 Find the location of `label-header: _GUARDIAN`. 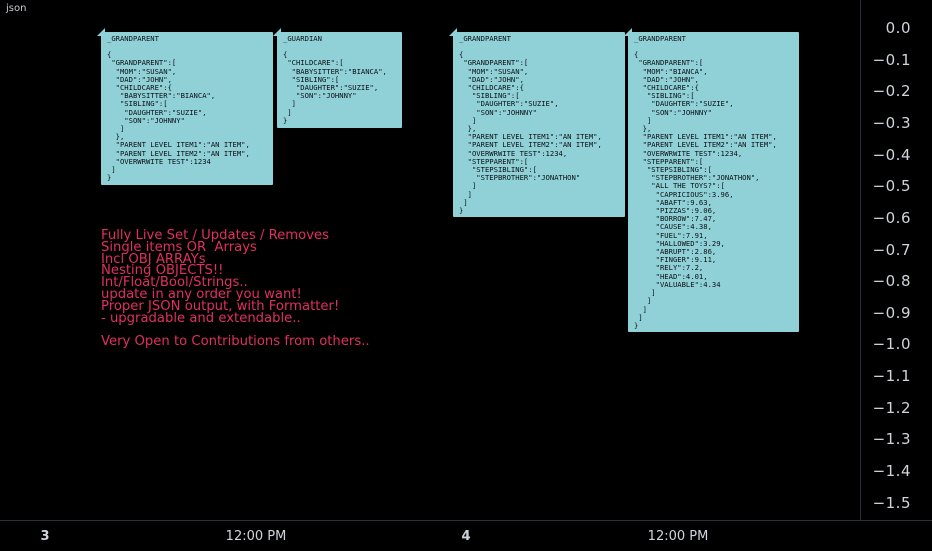

label-header: _GUARDIAN is located at coordinates (302, 38).